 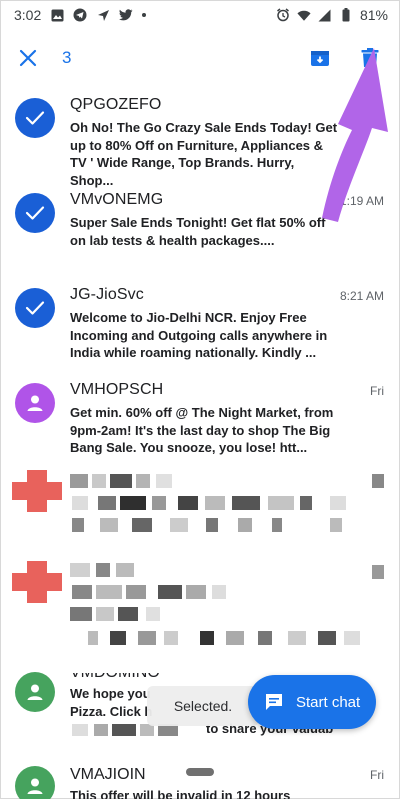 What do you see at coordinates (108, 774) in the screenshot?
I see `conversation-sender: VMAJIOIN` at bounding box center [108, 774].